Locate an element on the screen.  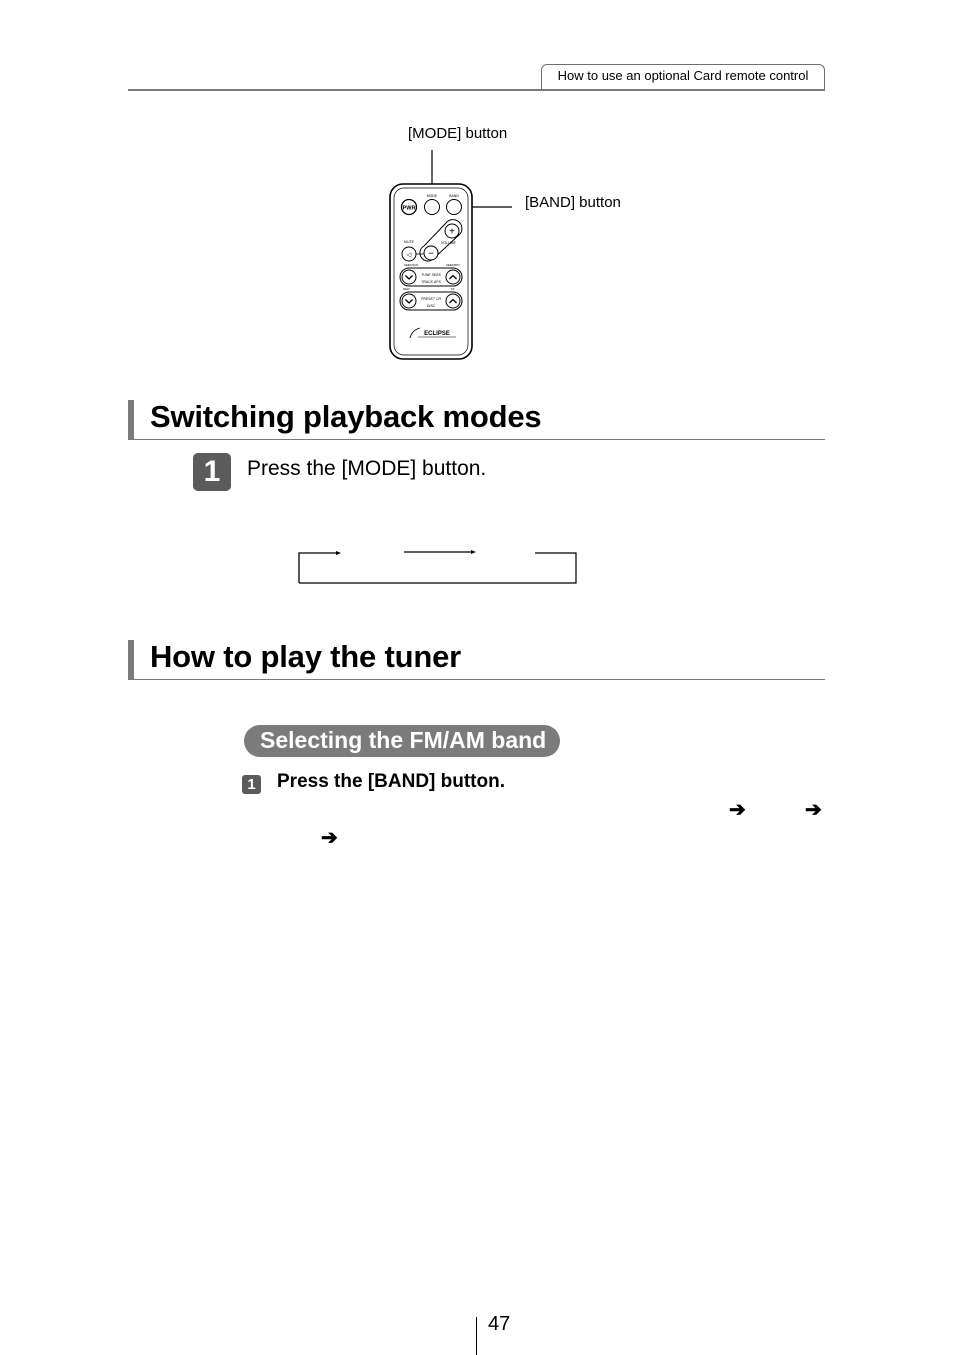
svg-text: SEEK/RPT is located at coordinates (453, 265).